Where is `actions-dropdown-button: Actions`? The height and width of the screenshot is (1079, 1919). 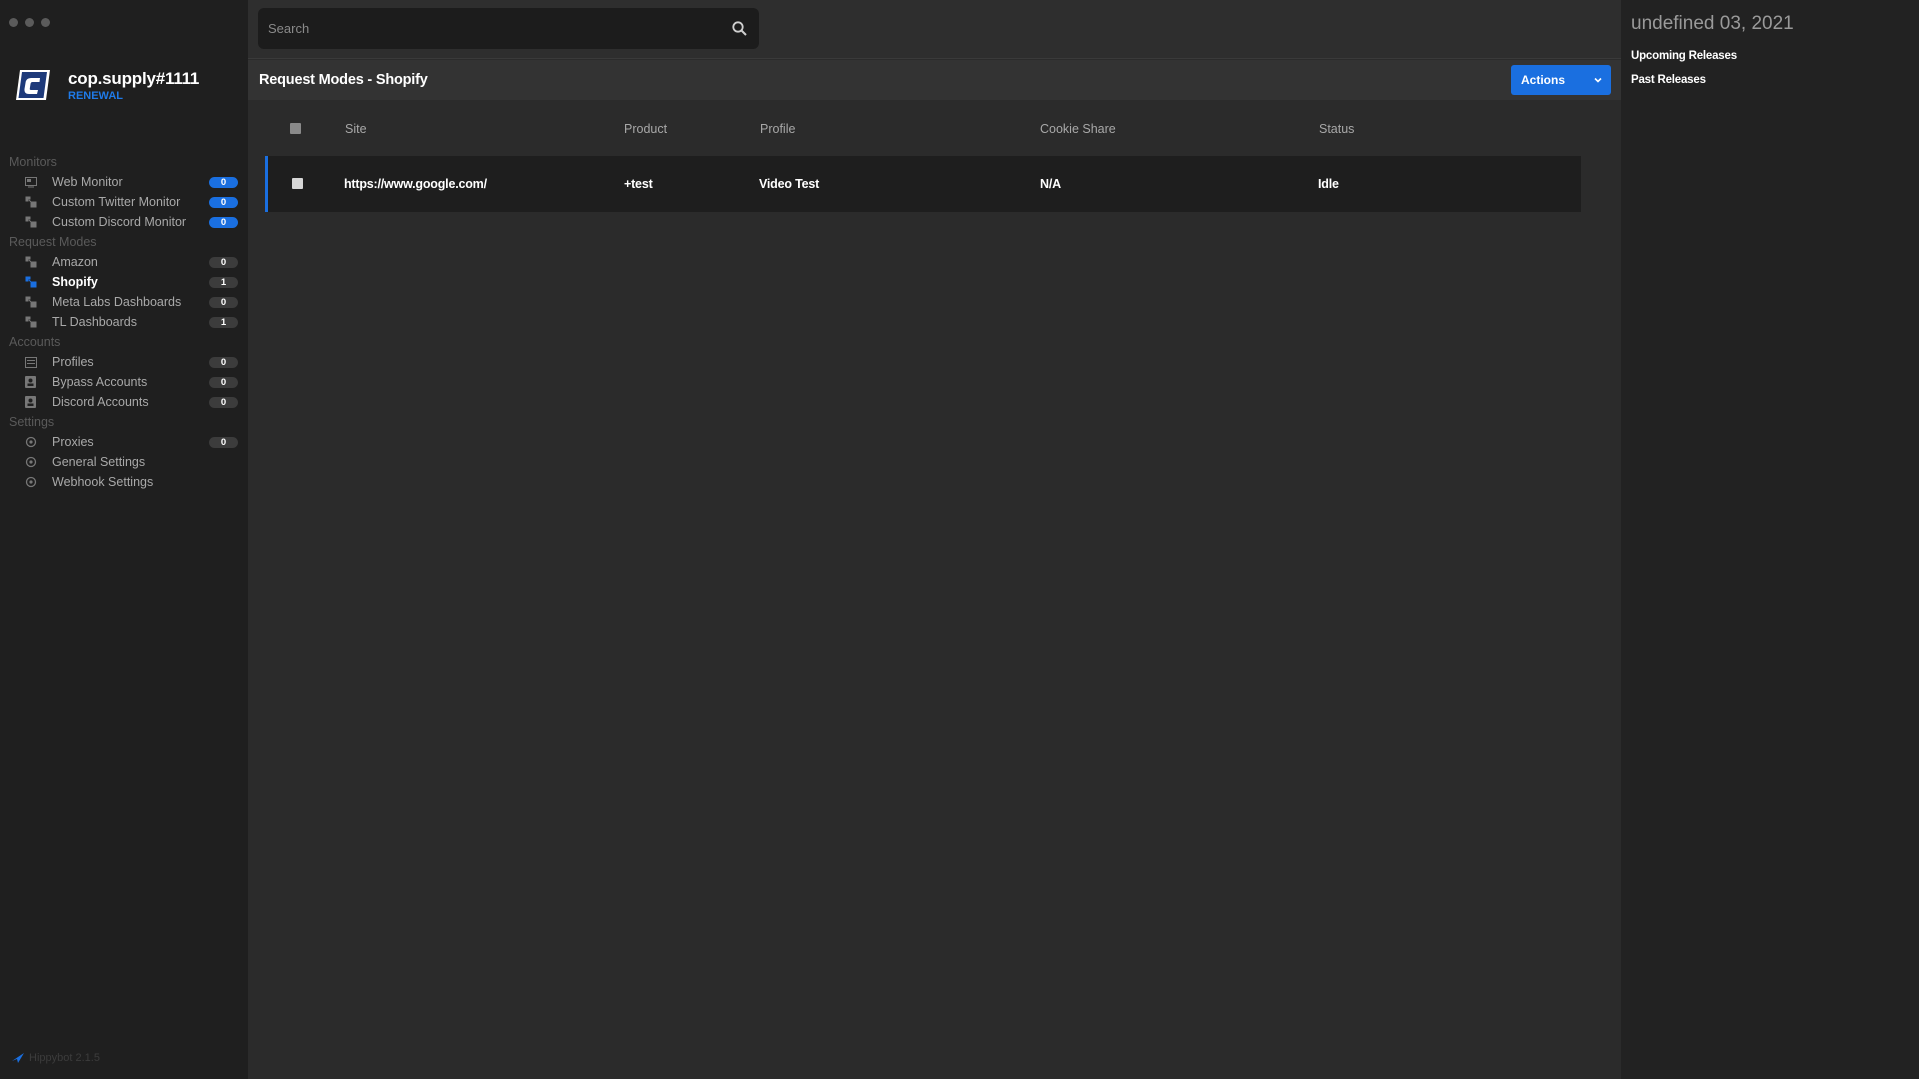 actions-dropdown-button: Actions is located at coordinates (1561, 80).